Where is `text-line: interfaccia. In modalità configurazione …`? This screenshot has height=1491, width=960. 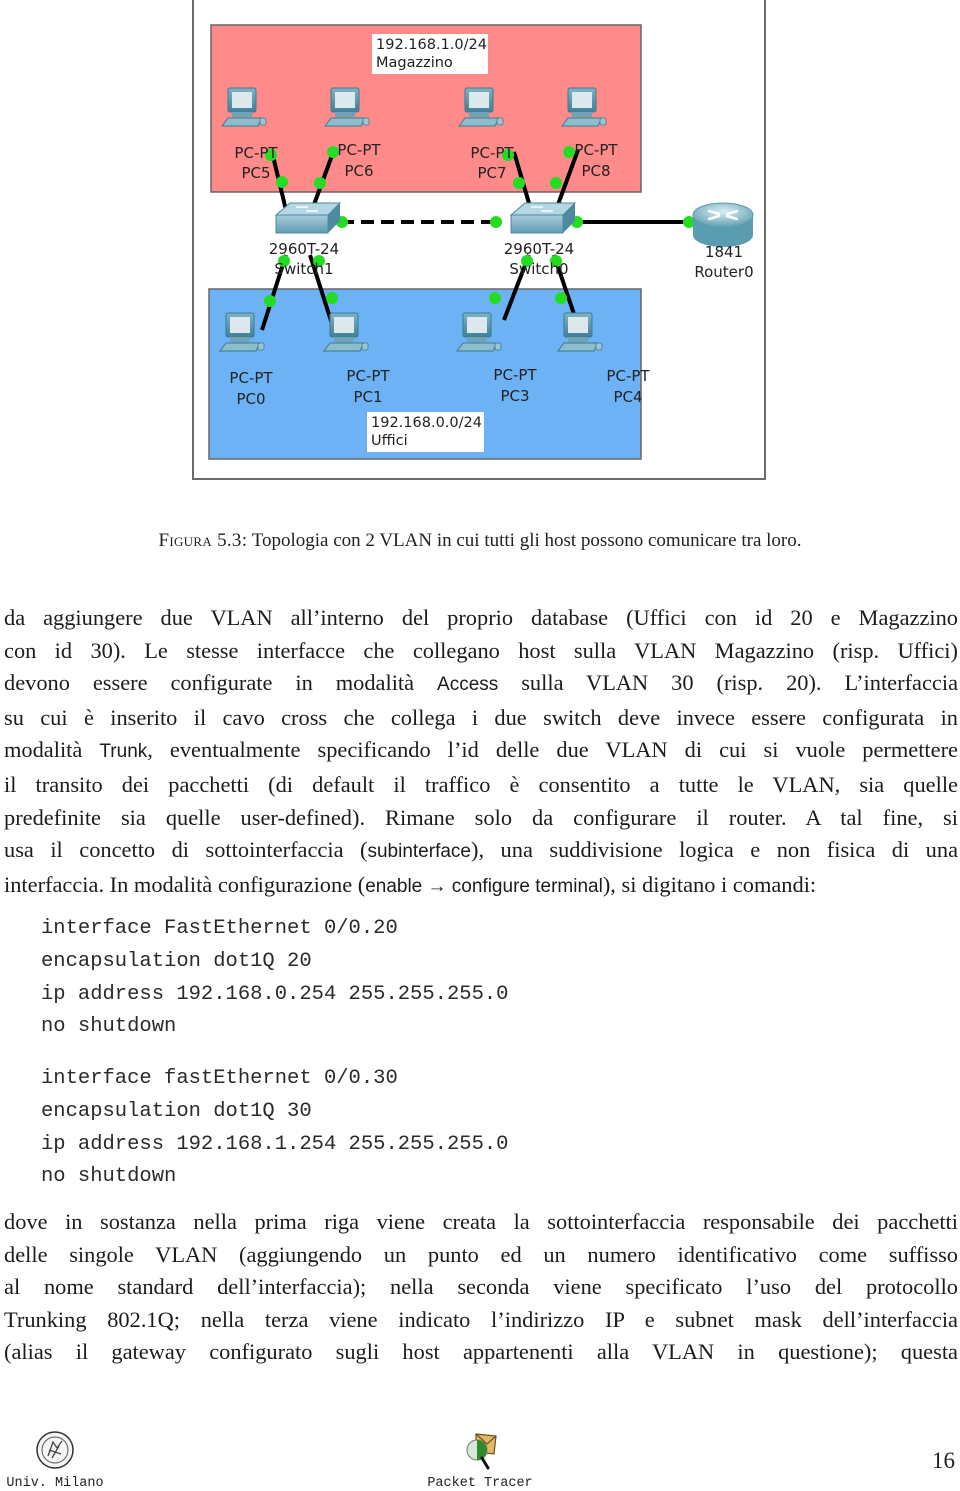
text-line: interfaccia. In modalità configurazione … is located at coordinates (481, 886).